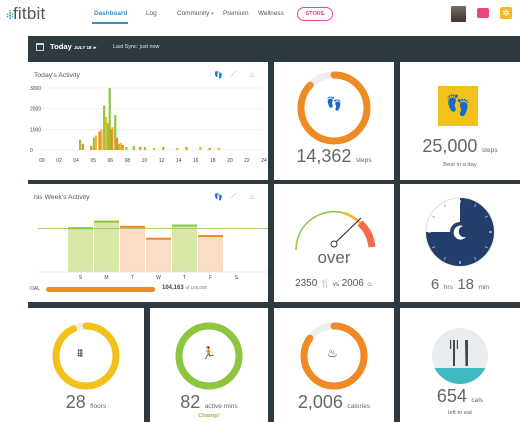  What do you see at coordinates (451, 396) in the screenshot?
I see `food-number: 654` at bounding box center [451, 396].